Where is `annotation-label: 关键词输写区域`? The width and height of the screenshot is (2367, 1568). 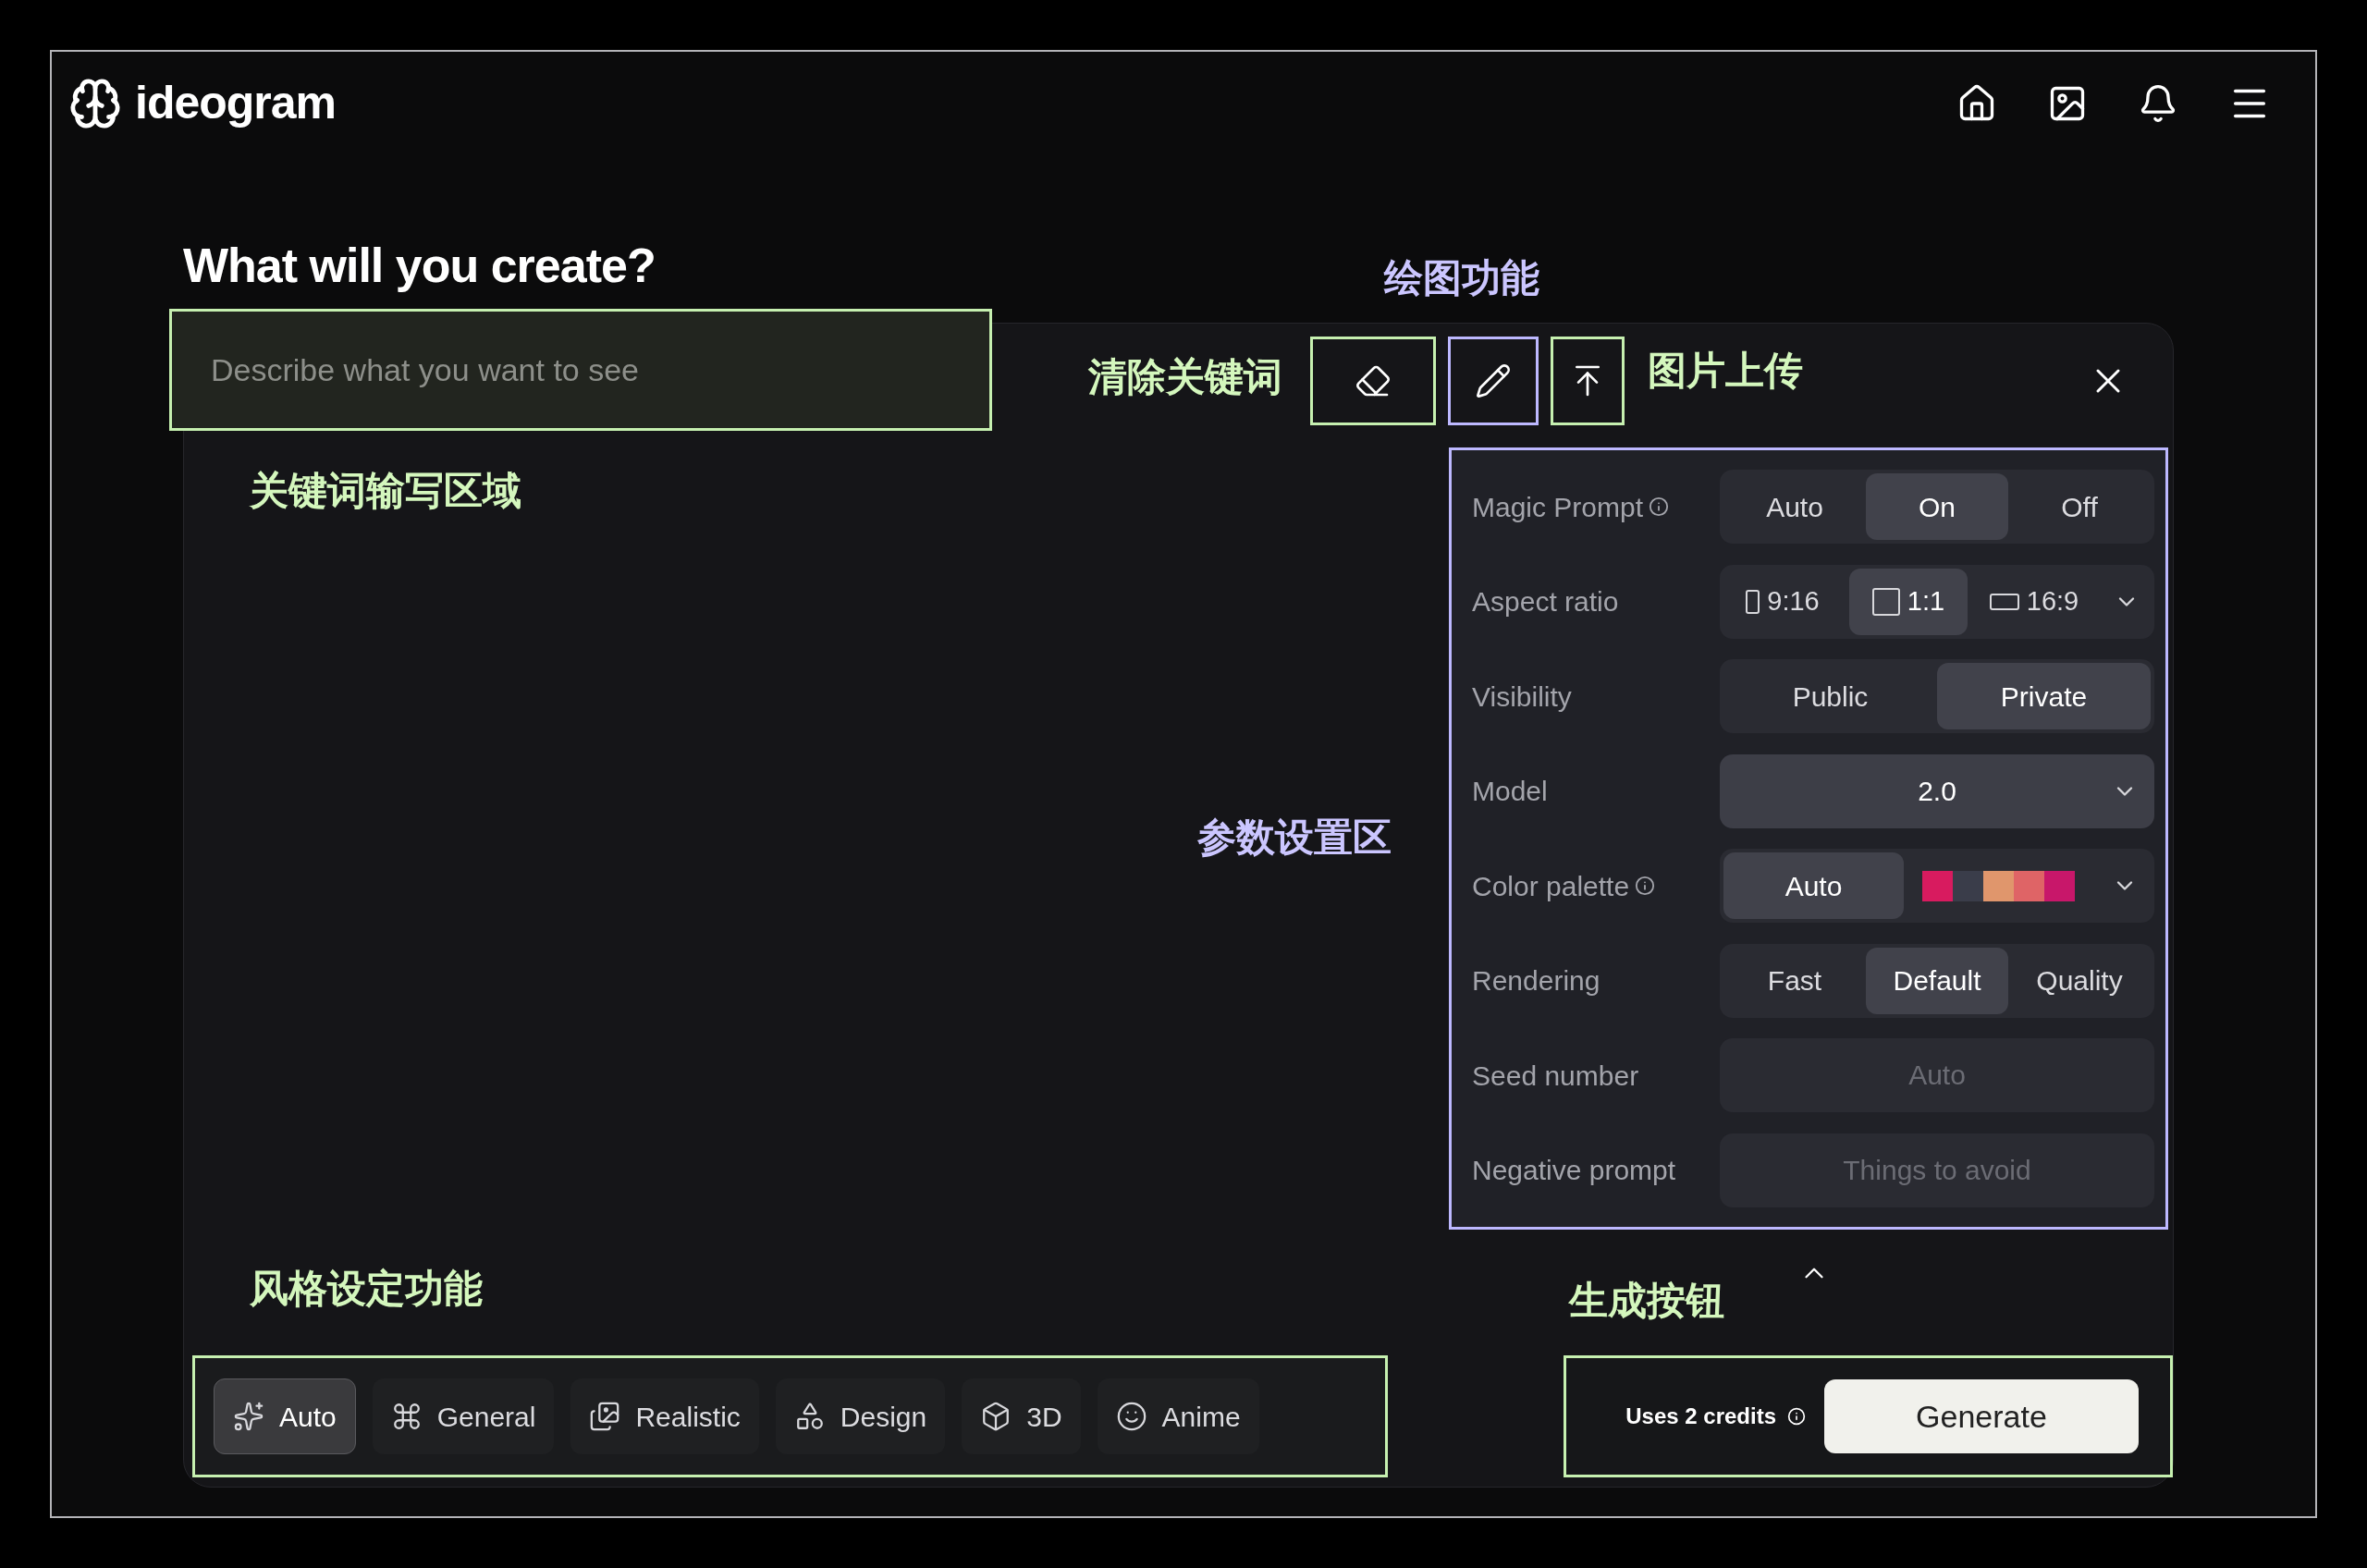 annotation-label: 关键词输写区域 is located at coordinates (385, 491).